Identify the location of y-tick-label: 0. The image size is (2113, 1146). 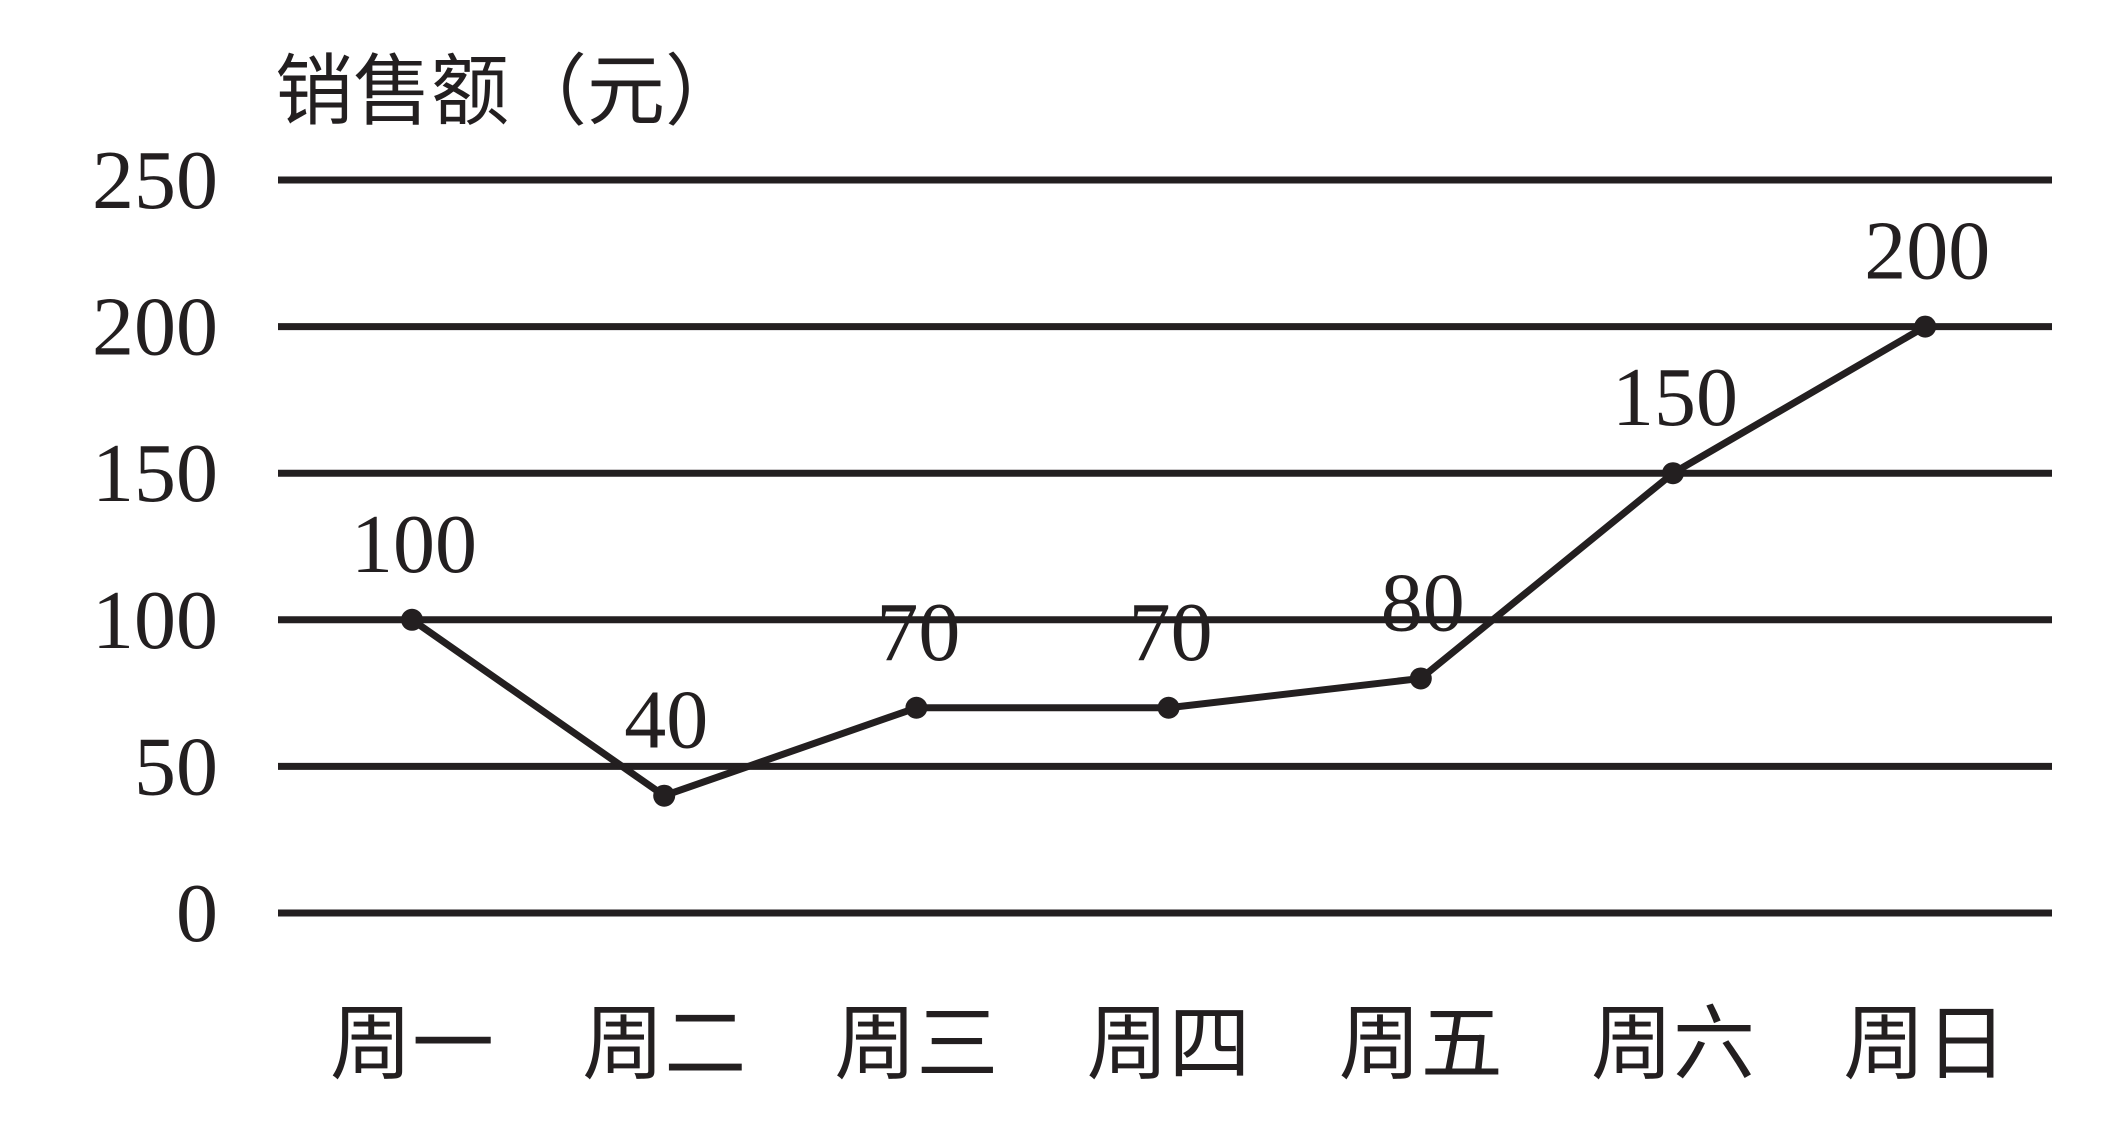
(197, 913).